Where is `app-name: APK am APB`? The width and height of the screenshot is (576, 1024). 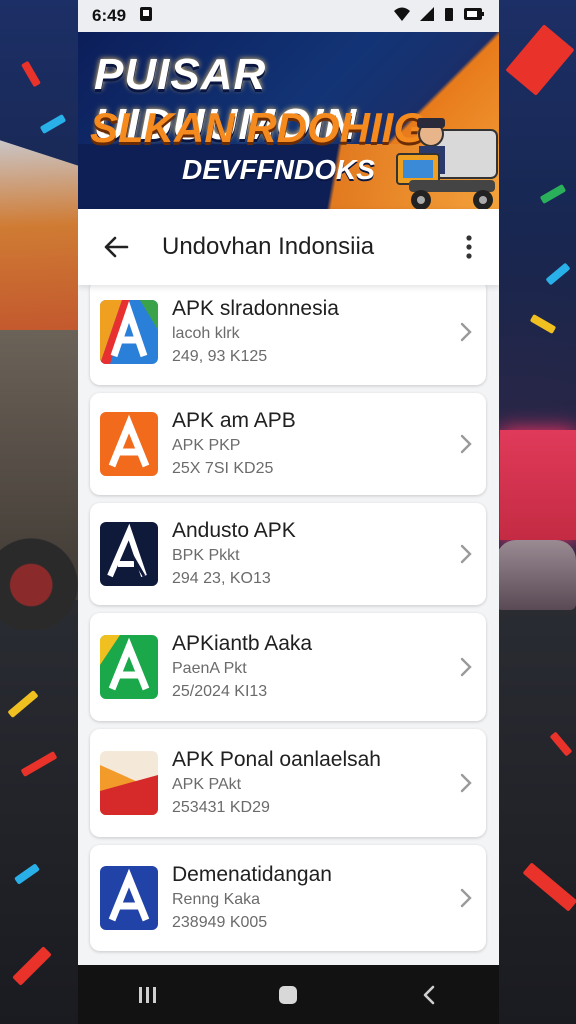 app-name: APK am APB is located at coordinates (234, 420).